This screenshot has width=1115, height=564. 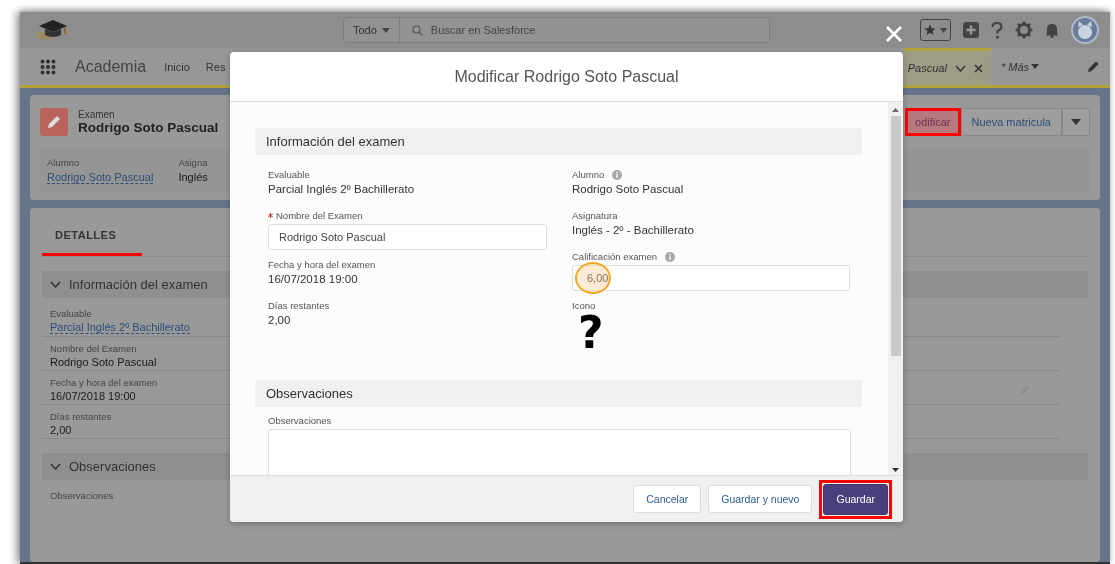 What do you see at coordinates (855, 499) in the screenshot?
I see `dialog-button: Guardar` at bounding box center [855, 499].